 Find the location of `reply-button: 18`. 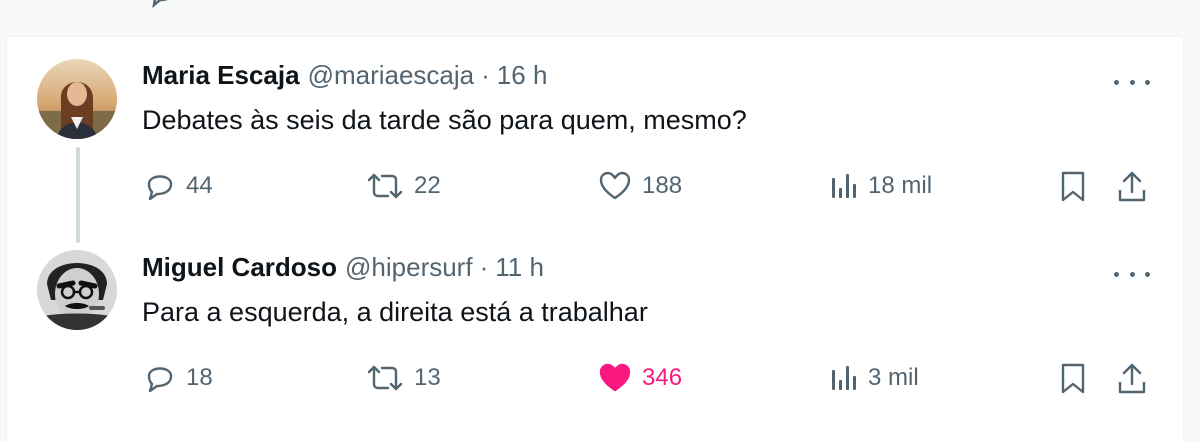

reply-button: 18 is located at coordinates (178, 378).